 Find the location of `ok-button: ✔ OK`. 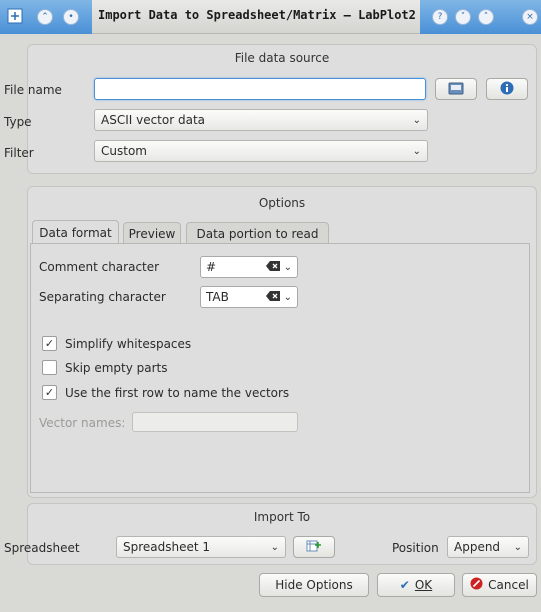

ok-button: ✔ OK is located at coordinates (416, 585).